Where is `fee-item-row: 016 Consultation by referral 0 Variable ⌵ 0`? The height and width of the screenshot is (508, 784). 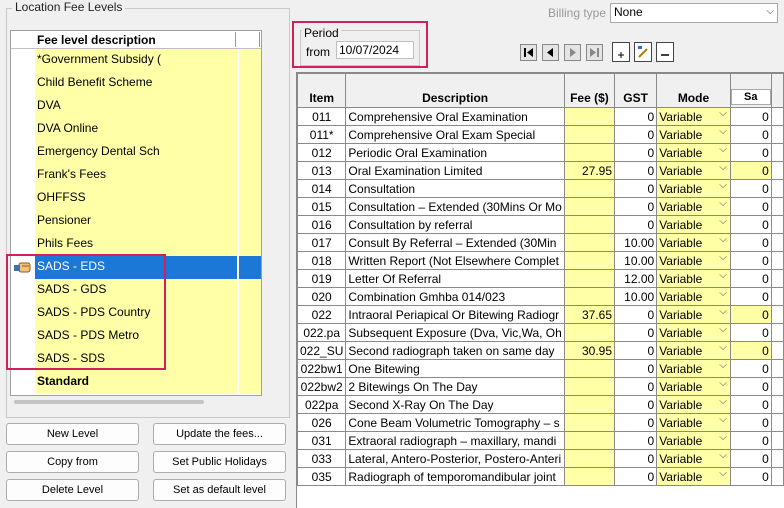 fee-item-row: 016 Consultation by referral 0 Variable ⌵ 0 is located at coordinates (540, 224).